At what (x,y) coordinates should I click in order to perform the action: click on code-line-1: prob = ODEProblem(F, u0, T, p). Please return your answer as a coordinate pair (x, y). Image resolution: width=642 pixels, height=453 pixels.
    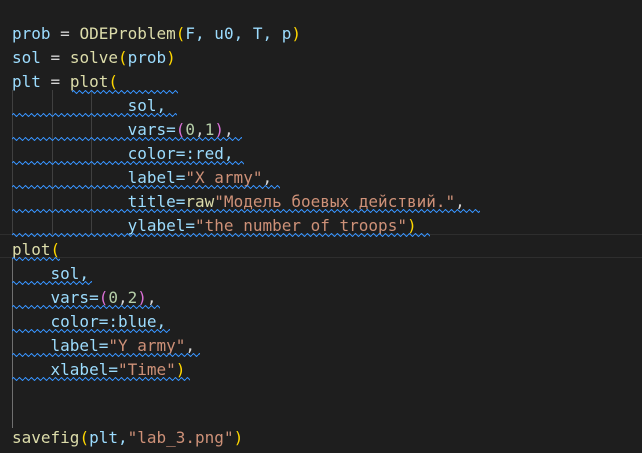
    Looking at the image, I should click on (156, 34).